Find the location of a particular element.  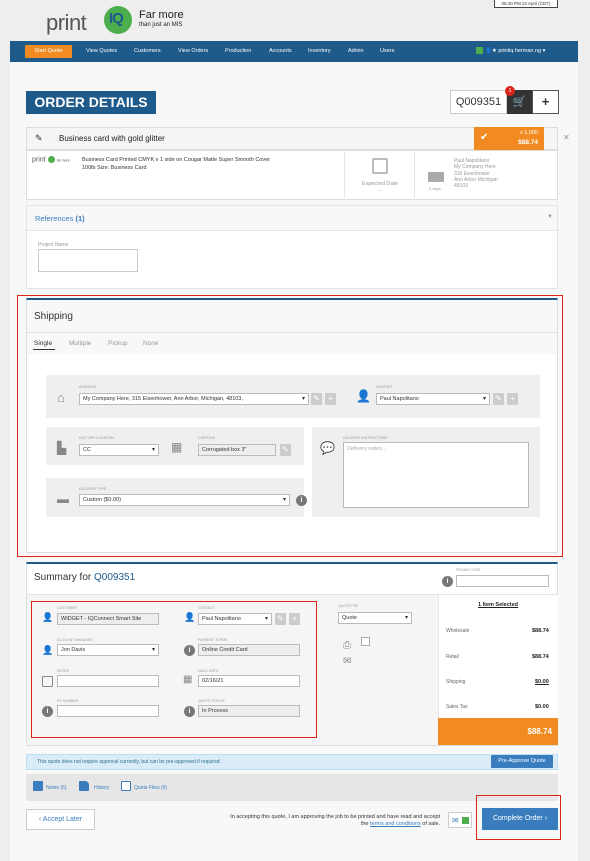

cart-count-badge: 1 is located at coordinates (510, 91).